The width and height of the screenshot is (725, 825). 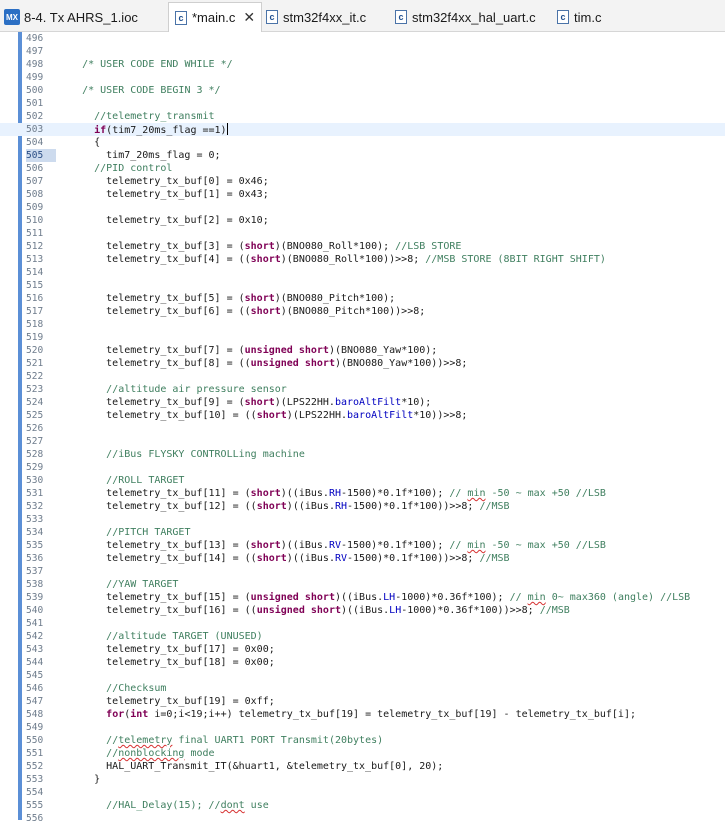 What do you see at coordinates (35, 714) in the screenshot?
I see `line-number: 548` at bounding box center [35, 714].